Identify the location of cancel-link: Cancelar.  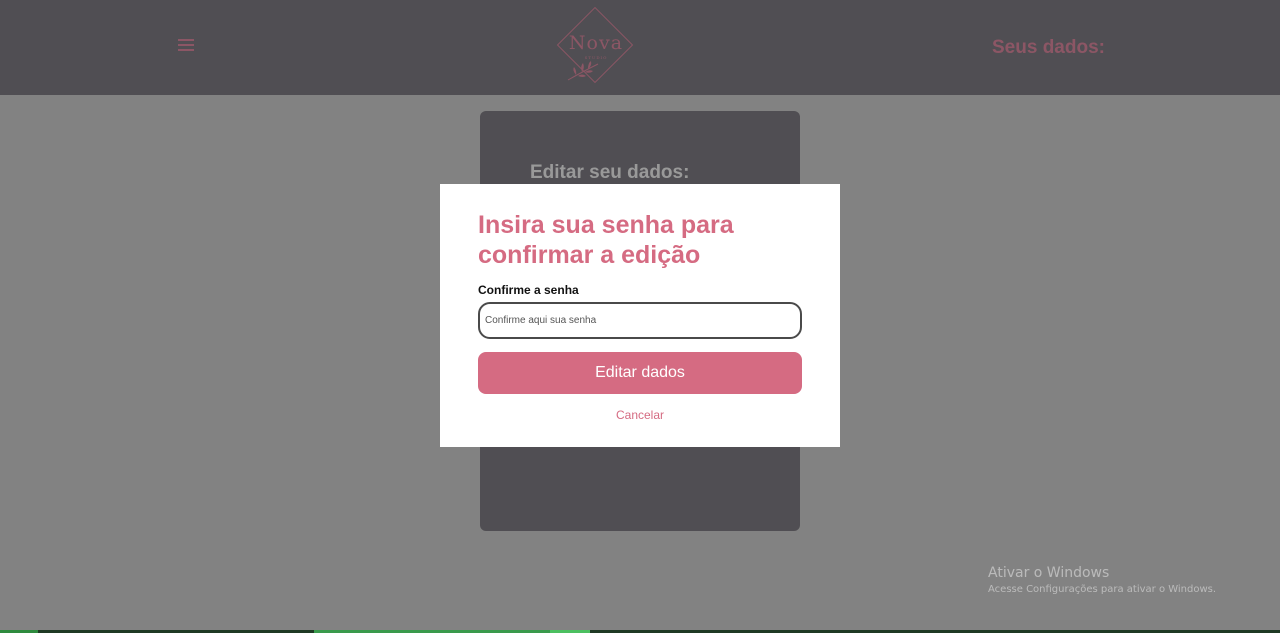
(640, 415).